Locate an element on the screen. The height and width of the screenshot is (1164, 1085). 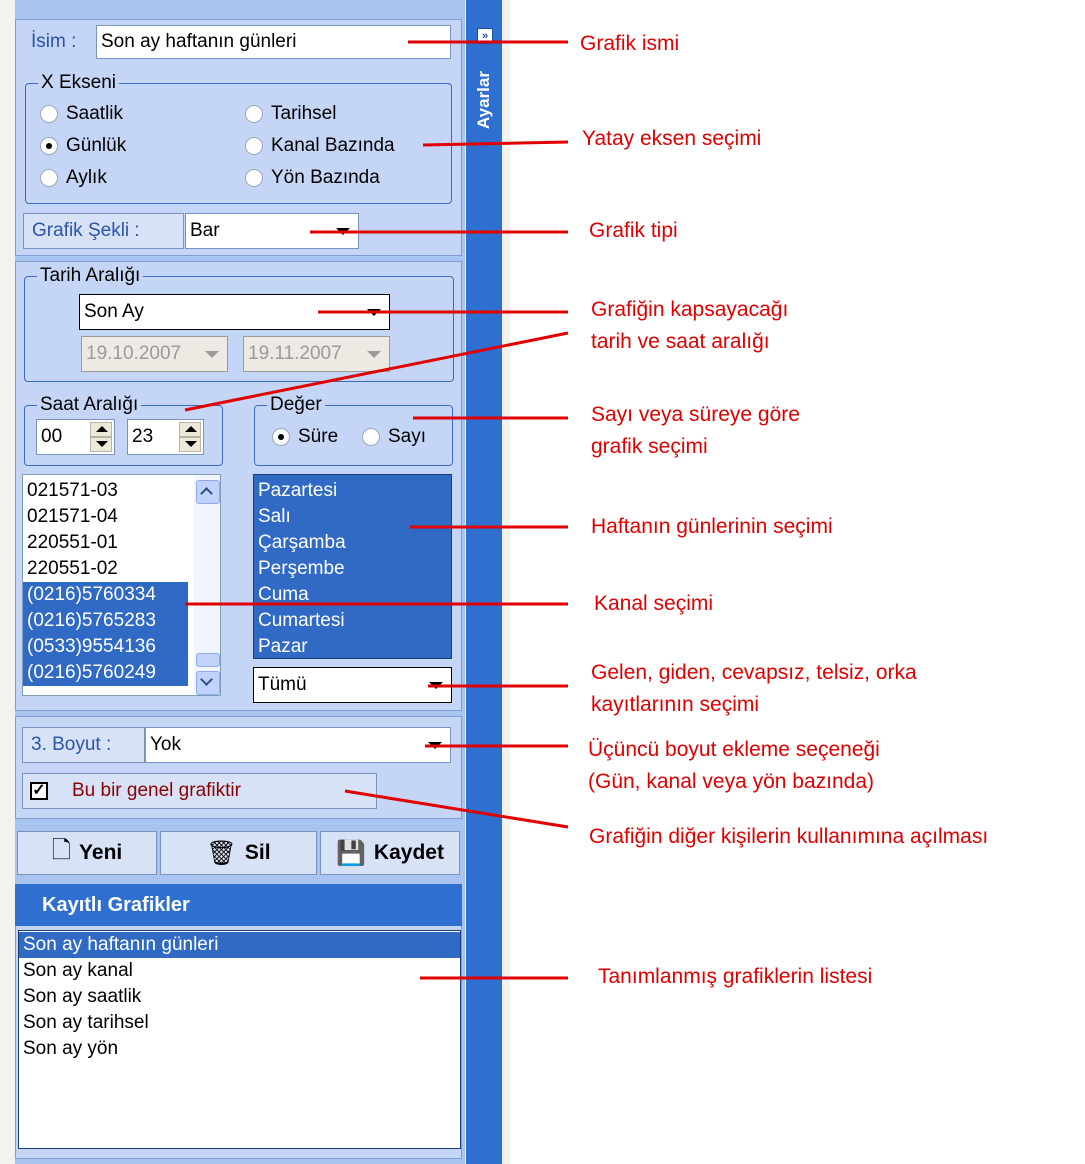
callout-record-filter-1: Gelen, giden, cevapsız, telsiz, orka is located at coordinates (754, 672).